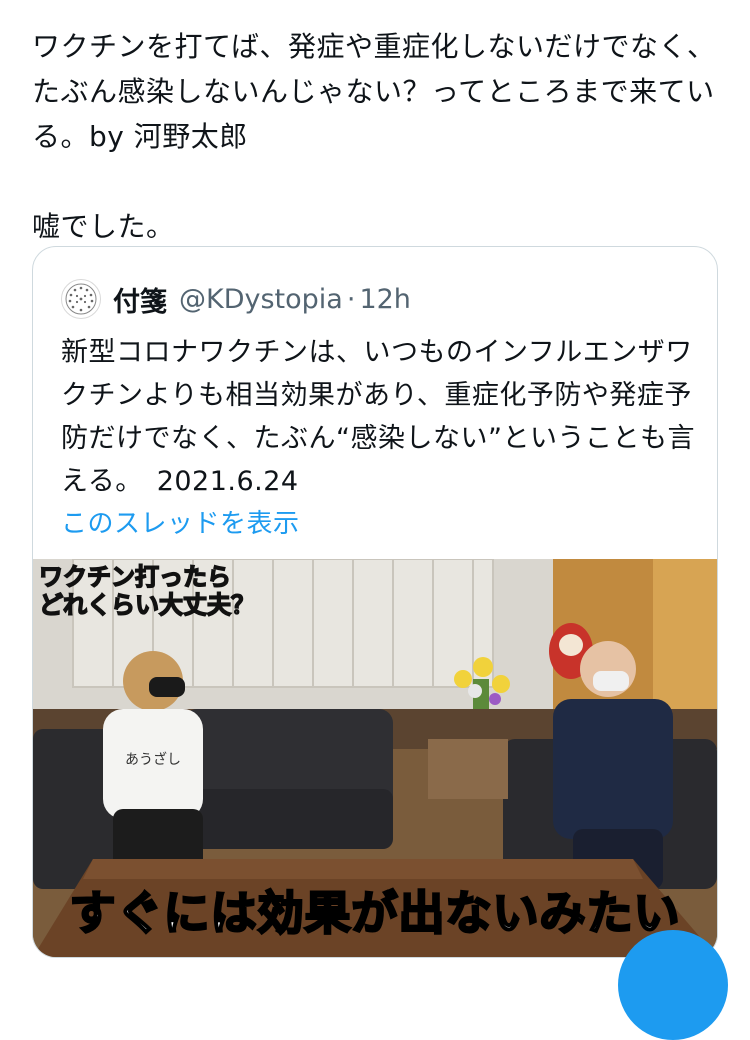  What do you see at coordinates (673, 985) in the screenshot?
I see `compose-fab` at bounding box center [673, 985].